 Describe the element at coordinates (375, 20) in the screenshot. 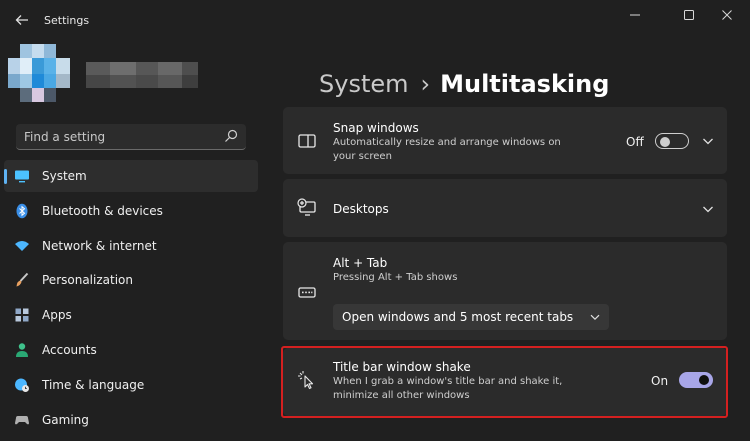

I see `title-bar: Settings` at that location.